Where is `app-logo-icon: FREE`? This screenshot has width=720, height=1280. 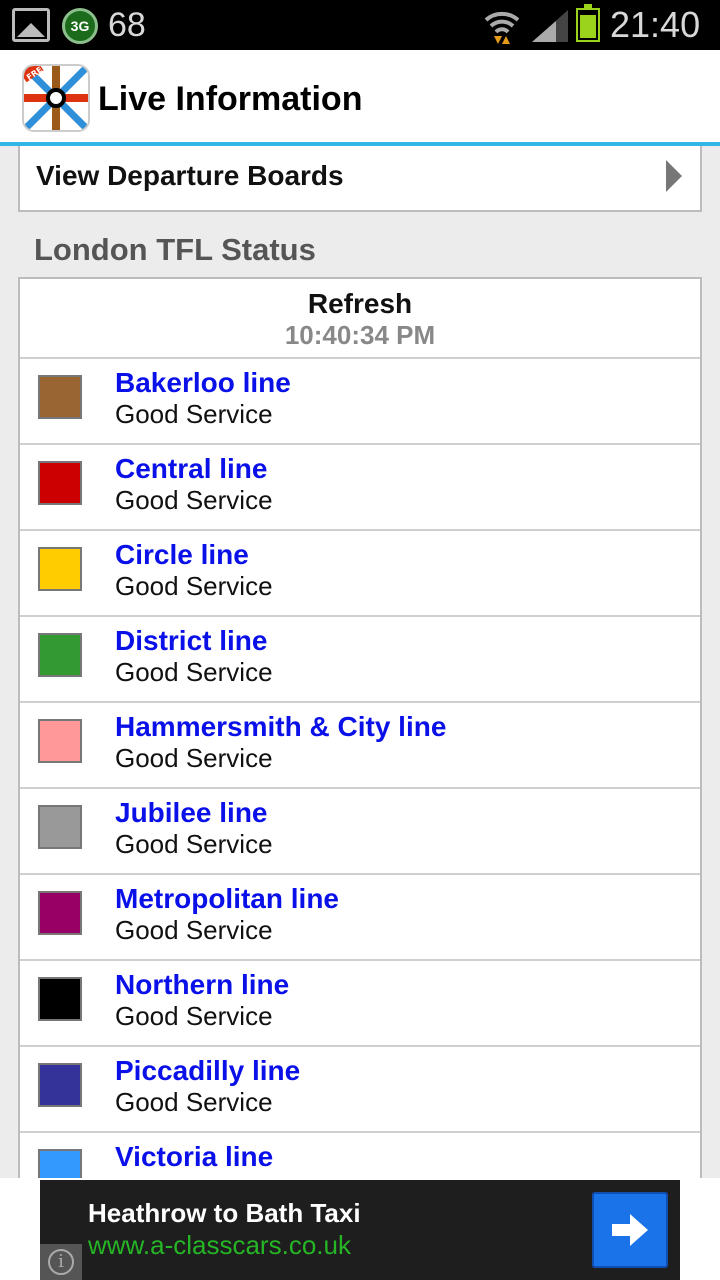
app-logo-icon: FREE is located at coordinates (56, 98).